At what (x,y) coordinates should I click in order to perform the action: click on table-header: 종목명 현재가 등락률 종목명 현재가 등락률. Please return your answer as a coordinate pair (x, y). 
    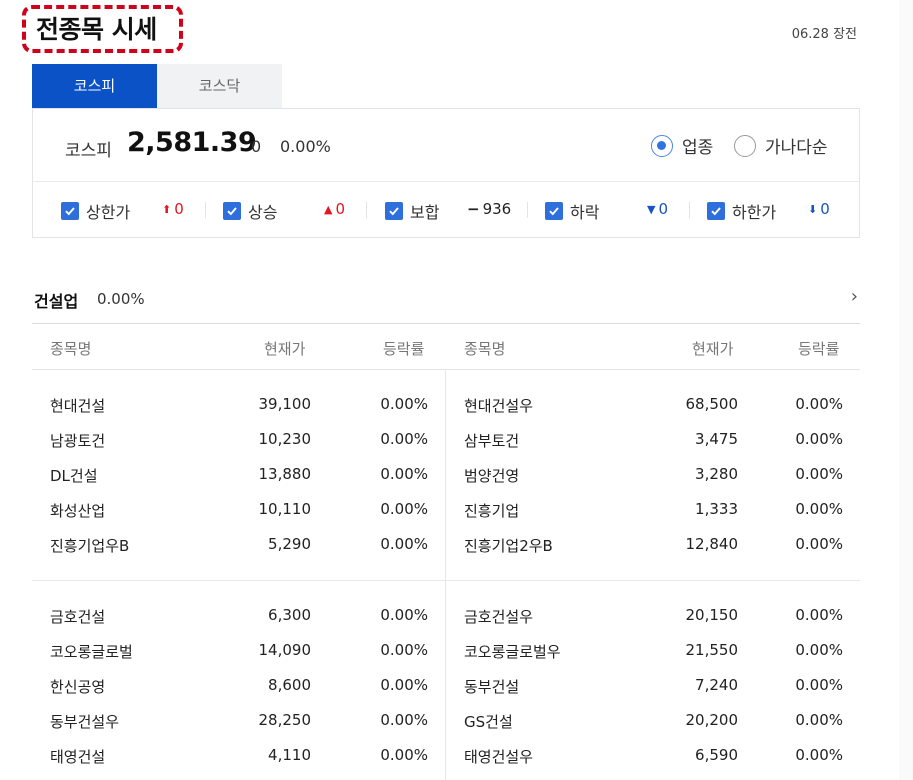
    Looking at the image, I should click on (446, 346).